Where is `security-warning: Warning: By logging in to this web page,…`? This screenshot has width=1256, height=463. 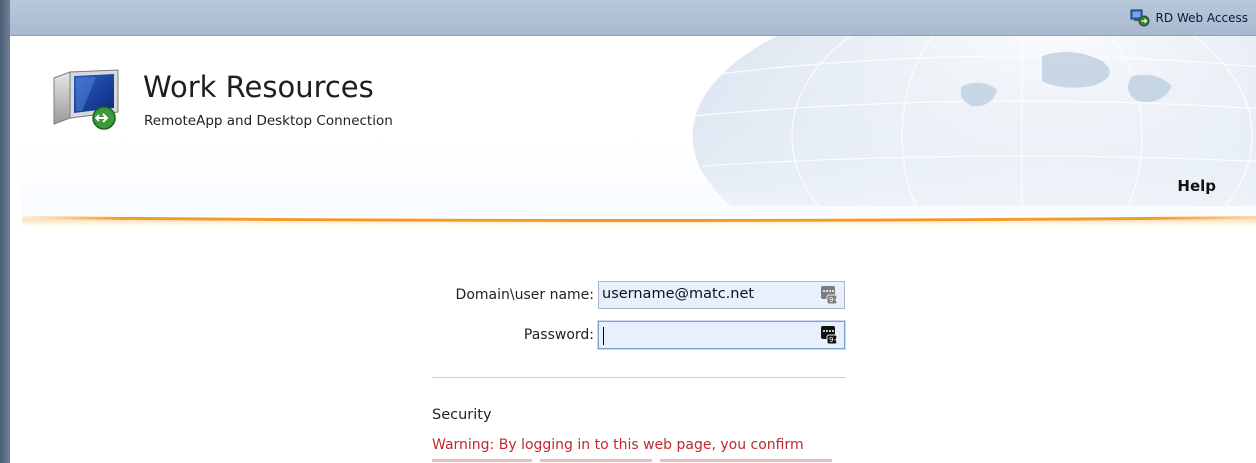
security-warning: Warning: By logging in to this web page,… is located at coordinates (618, 445).